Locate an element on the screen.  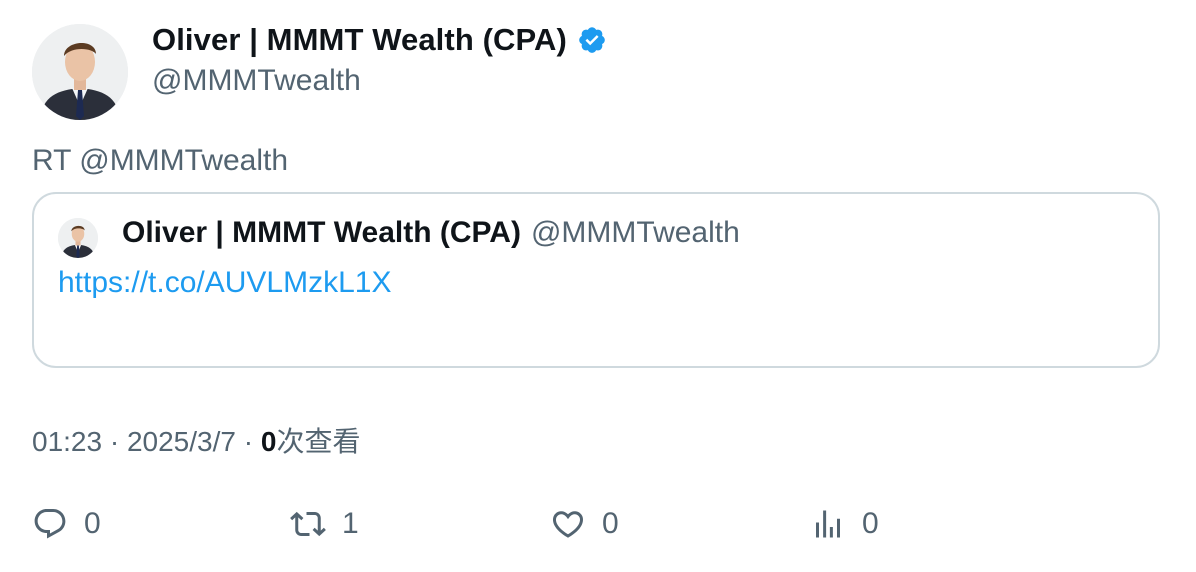
author-name-row: Oliver | MMMT Wealth (CPA) is located at coordinates (379, 40).